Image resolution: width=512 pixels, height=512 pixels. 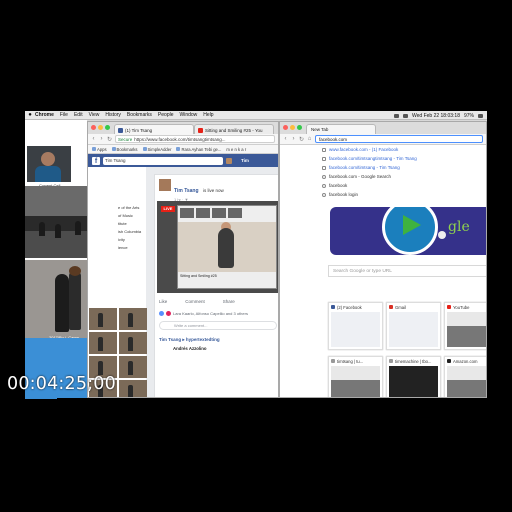 What do you see at coordinates (64, 115) in the screenshot?
I see `menu-file: File` at bounding box center [64, 115].